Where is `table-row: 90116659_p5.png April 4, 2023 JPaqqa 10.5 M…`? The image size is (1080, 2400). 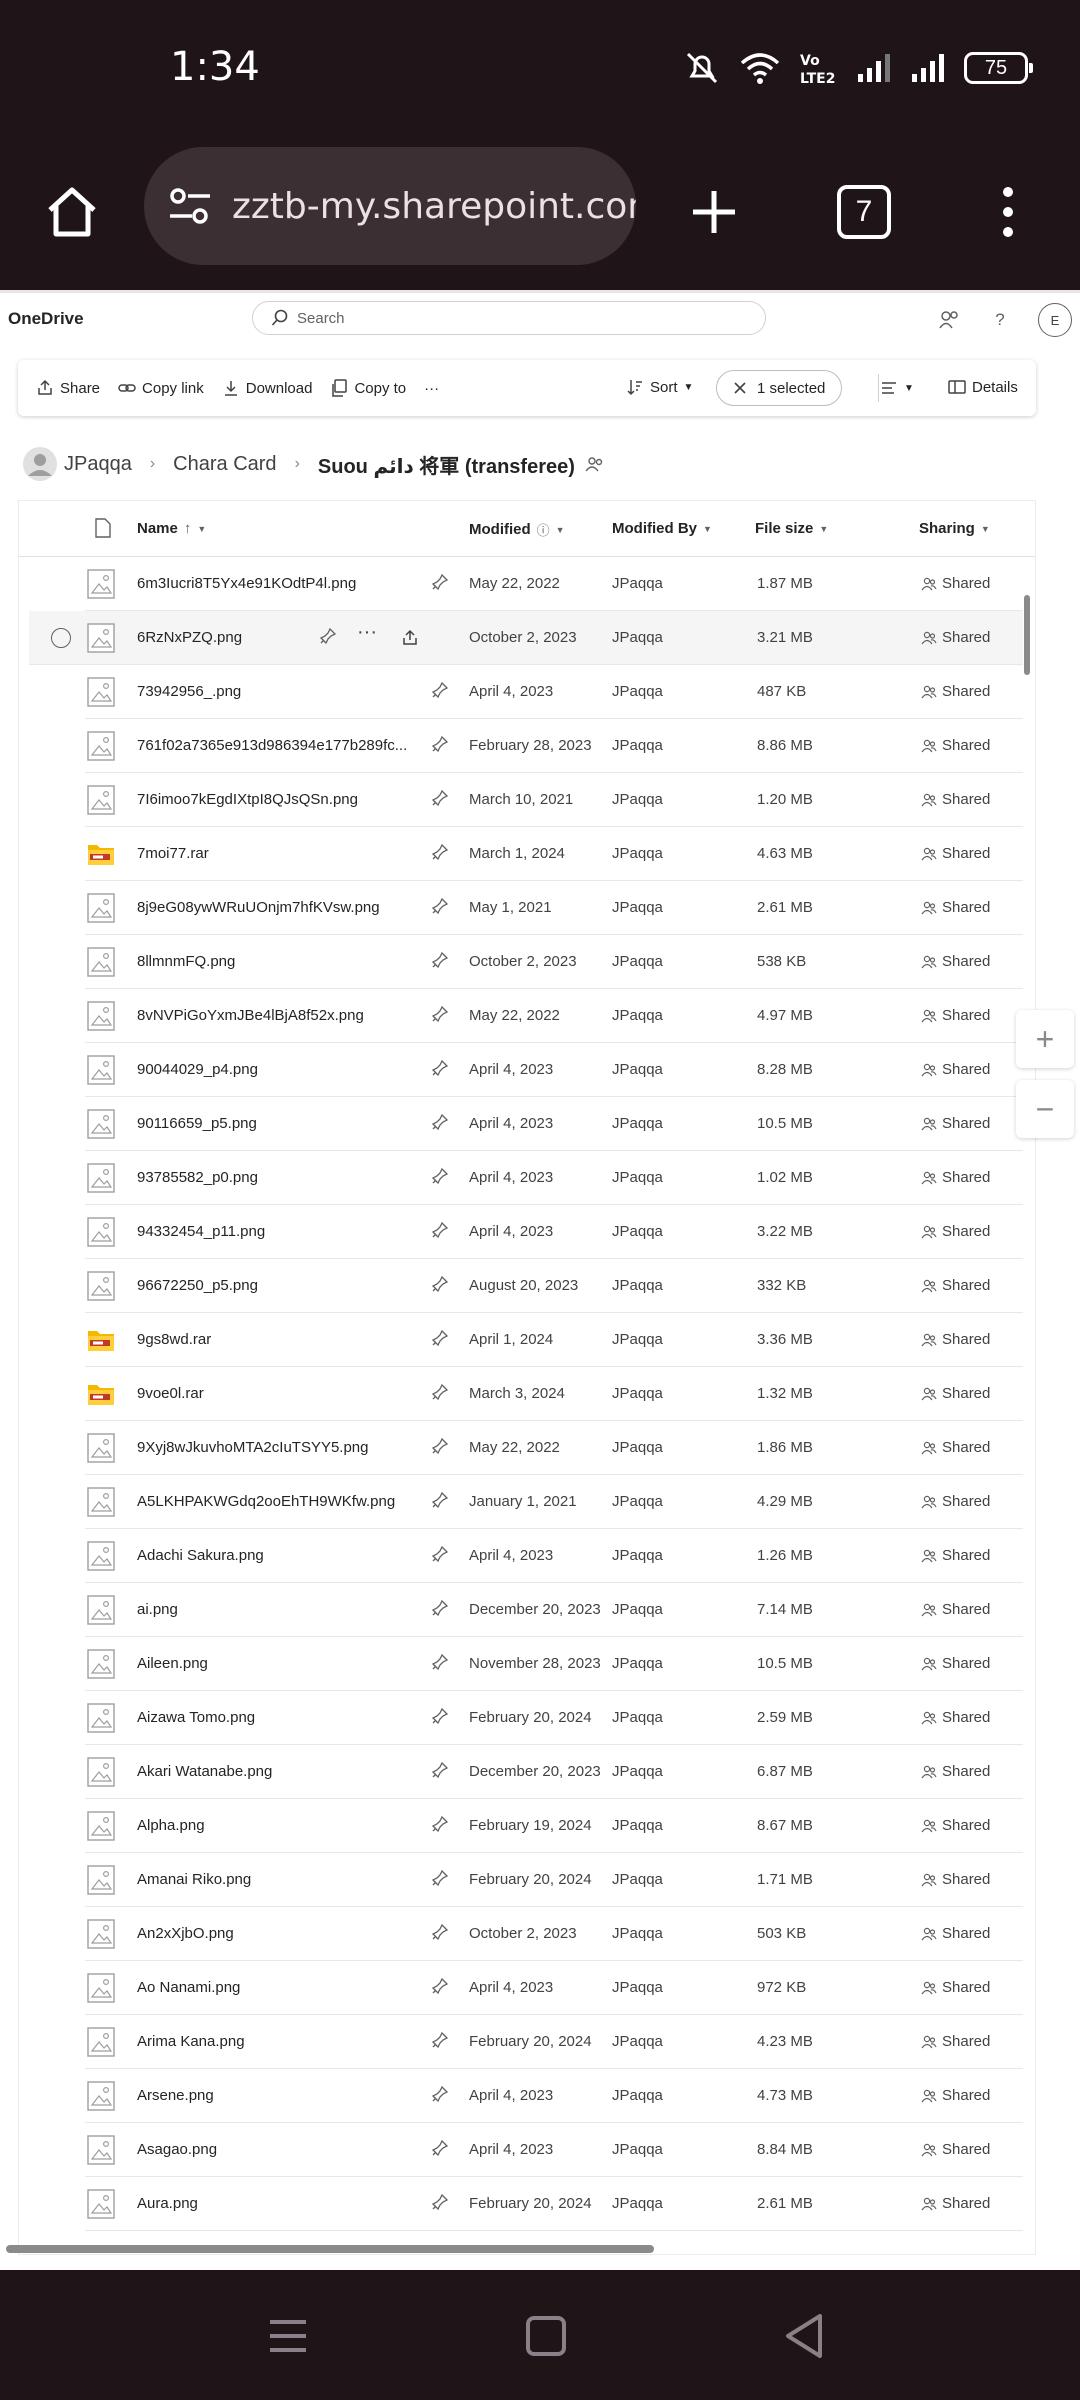
table-row: 90116659_p5.png April 4, 2023 JPaqqa 10.5 M… is located at coordinates (554, 1124).